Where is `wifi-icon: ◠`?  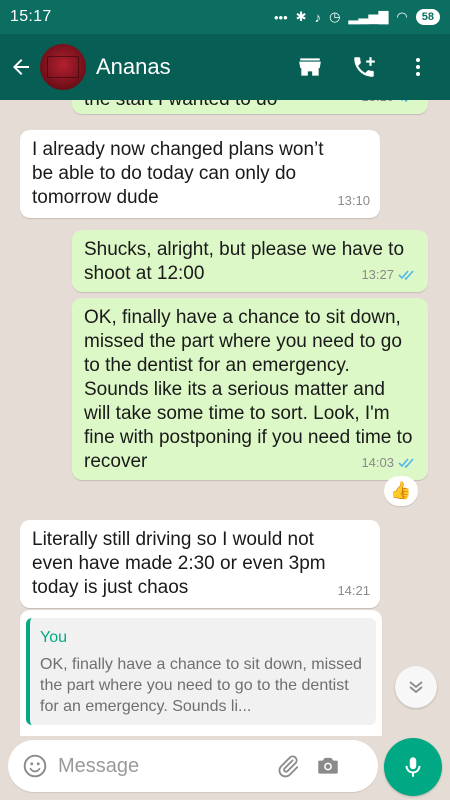
wifi-icon: ◠ is located at coordinates (402, 16).